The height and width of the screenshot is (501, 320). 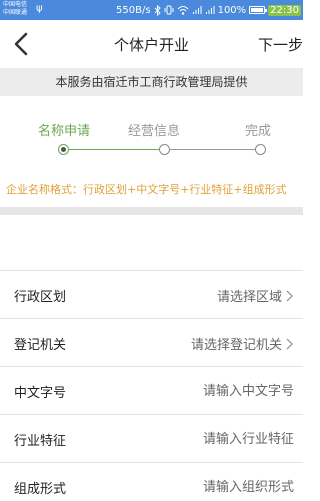 I want to click on chinese-name-label: 中文字号, so click(x=40, y=393).